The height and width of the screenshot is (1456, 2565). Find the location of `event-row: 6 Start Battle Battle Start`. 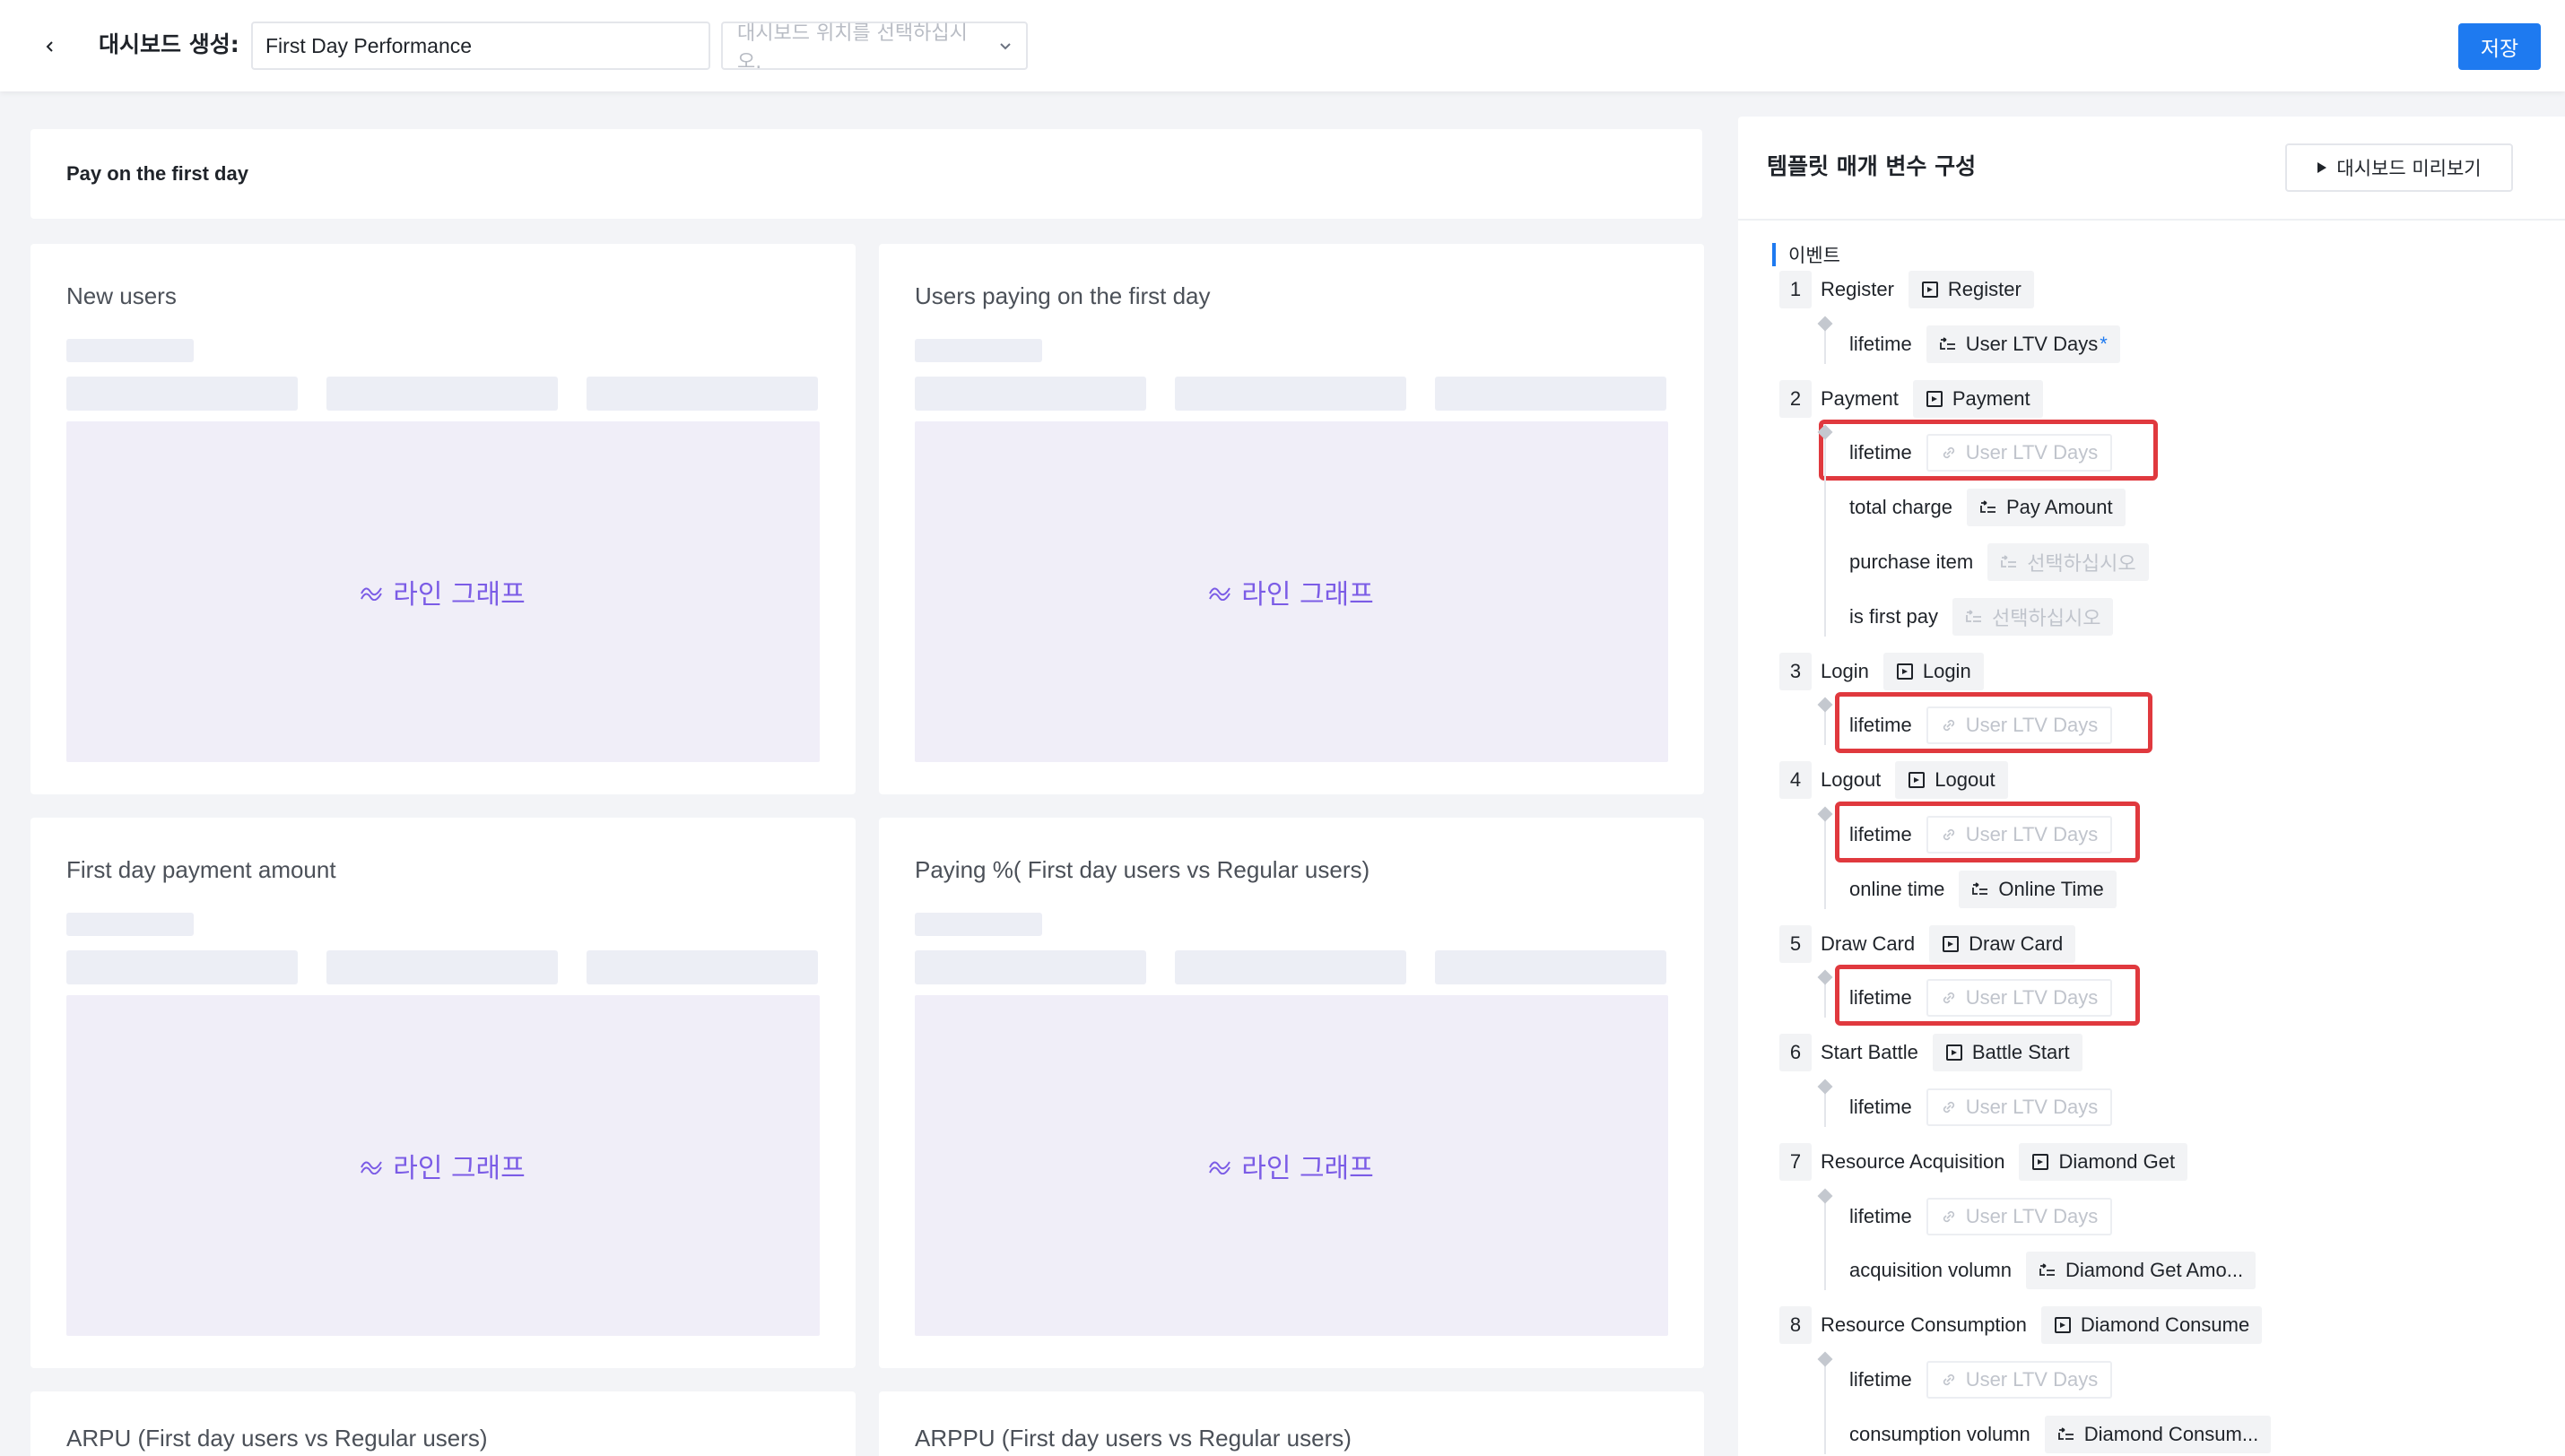

event-row: 6 Start Battle Battle Start is located at coordinates (1931, 1052).